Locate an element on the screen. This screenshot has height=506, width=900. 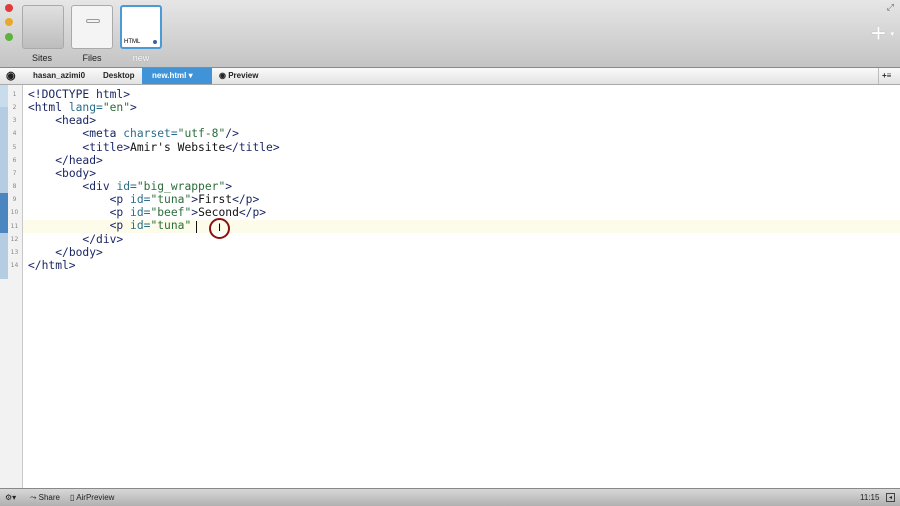
code-token: <meta is located at coordinates (103, 134).